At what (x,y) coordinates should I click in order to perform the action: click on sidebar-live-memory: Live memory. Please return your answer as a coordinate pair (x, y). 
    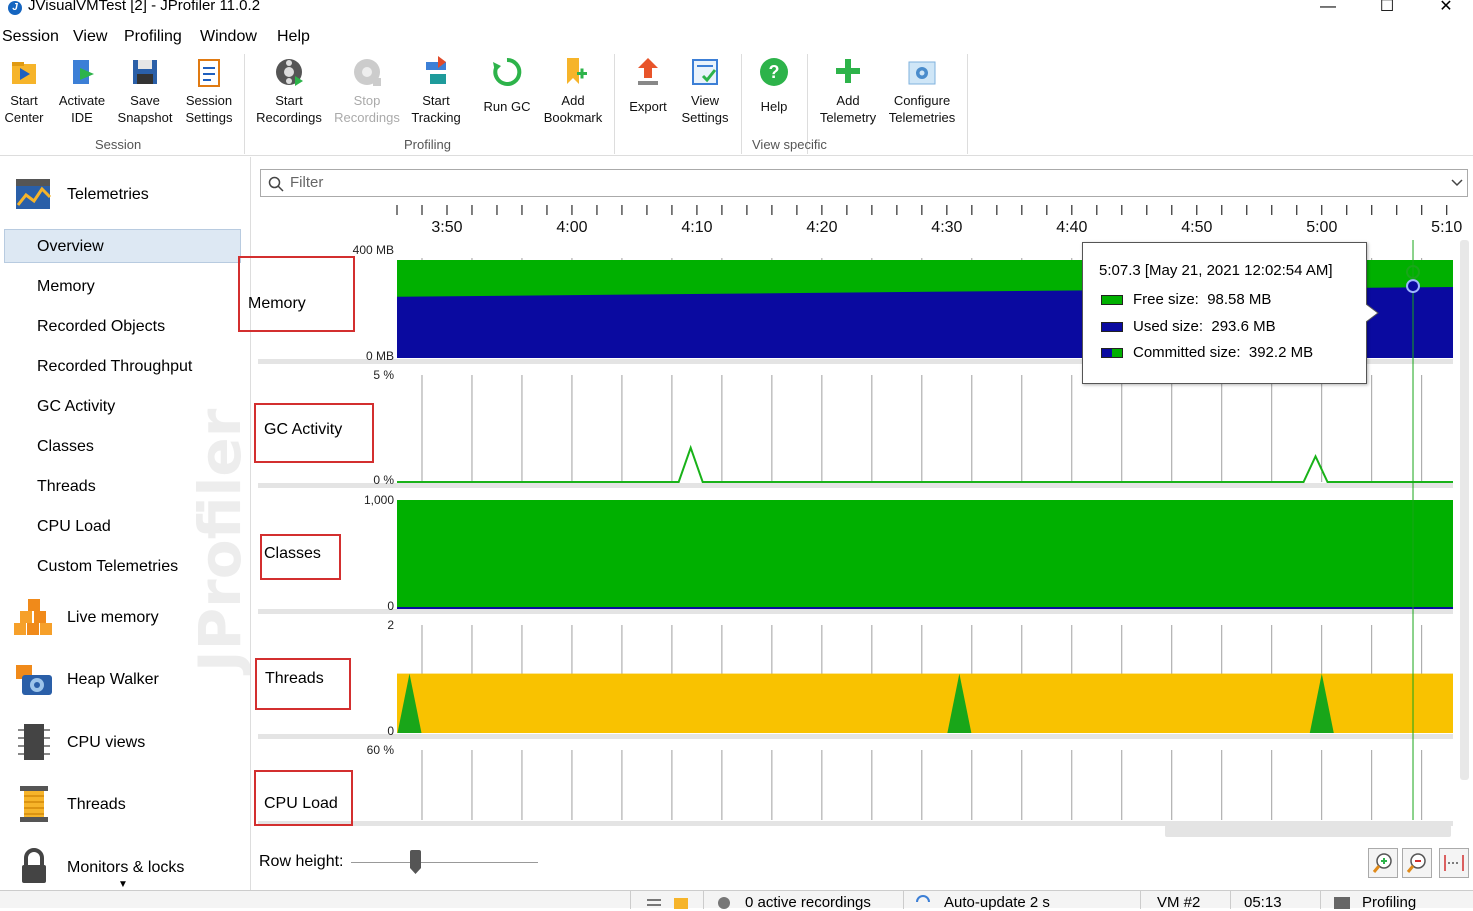
    Looking at the image, I should click on (113, 618).